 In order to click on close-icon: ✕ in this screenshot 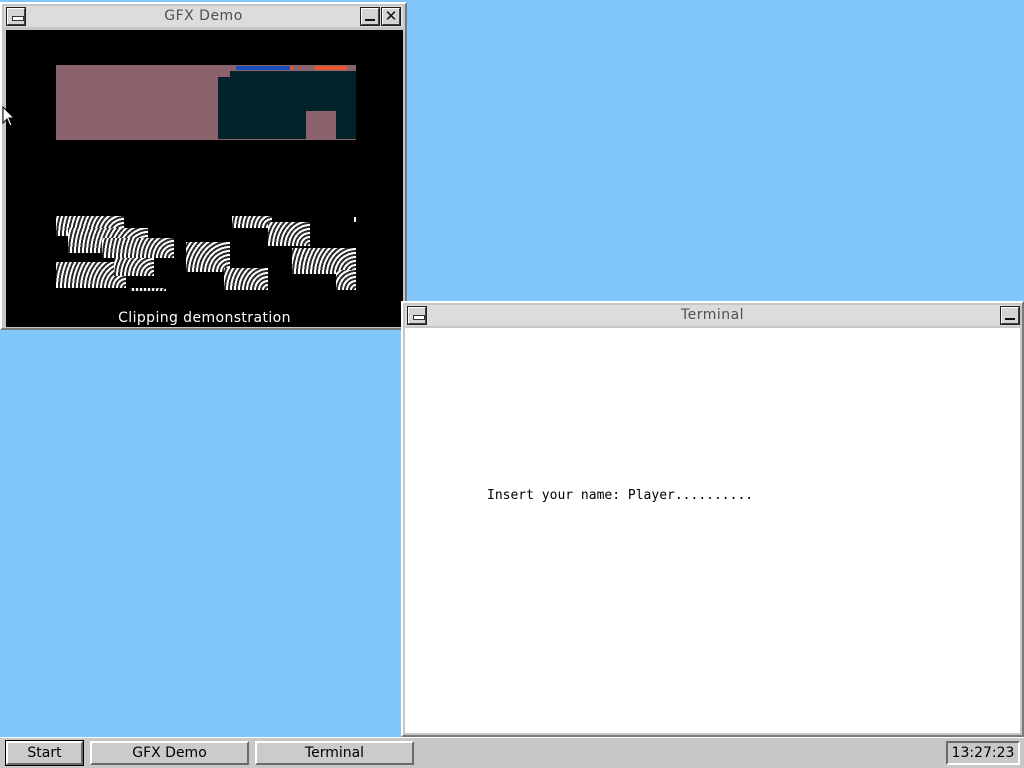, I will do `click(391, 16)`.